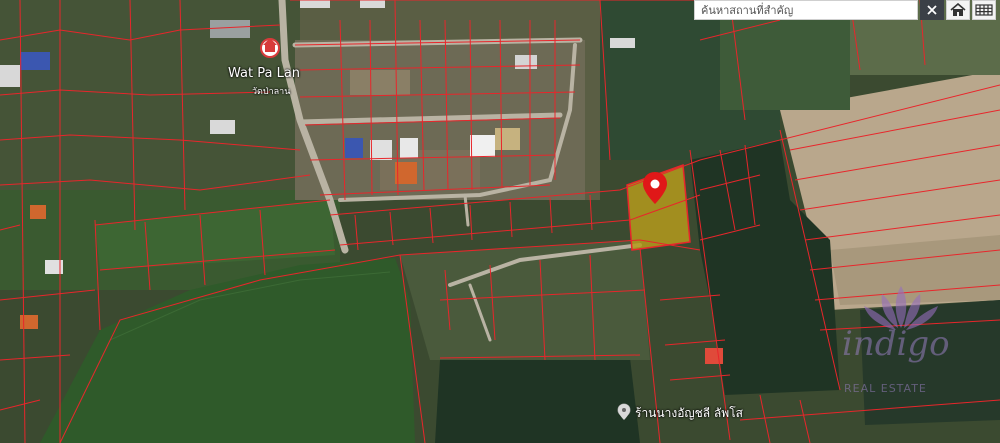  Describe the element at coordinates (689, 413) in the screenshot. I see `shop-label: ร้านนางอัญชลี ลัพโส` at that location.